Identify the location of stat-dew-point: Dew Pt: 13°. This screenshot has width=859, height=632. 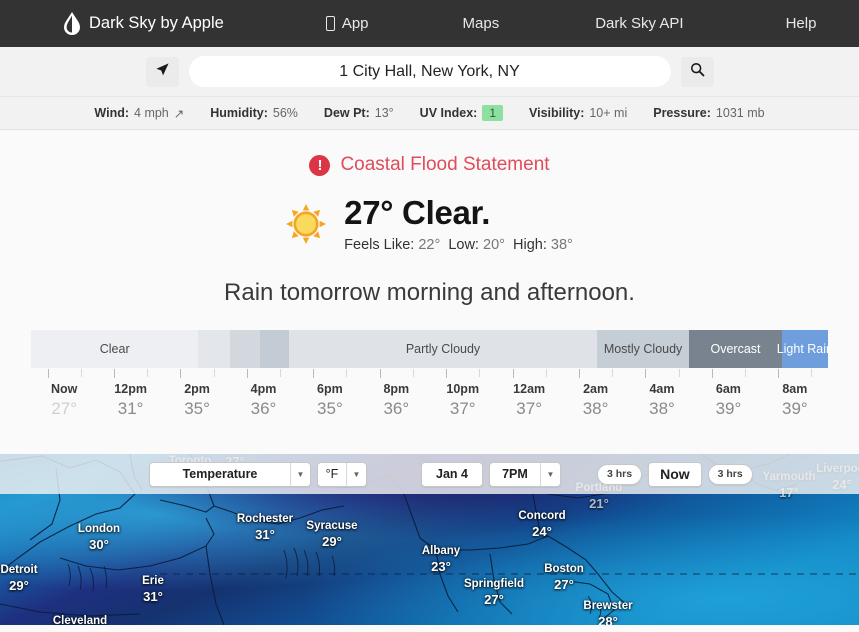
(359, 113).